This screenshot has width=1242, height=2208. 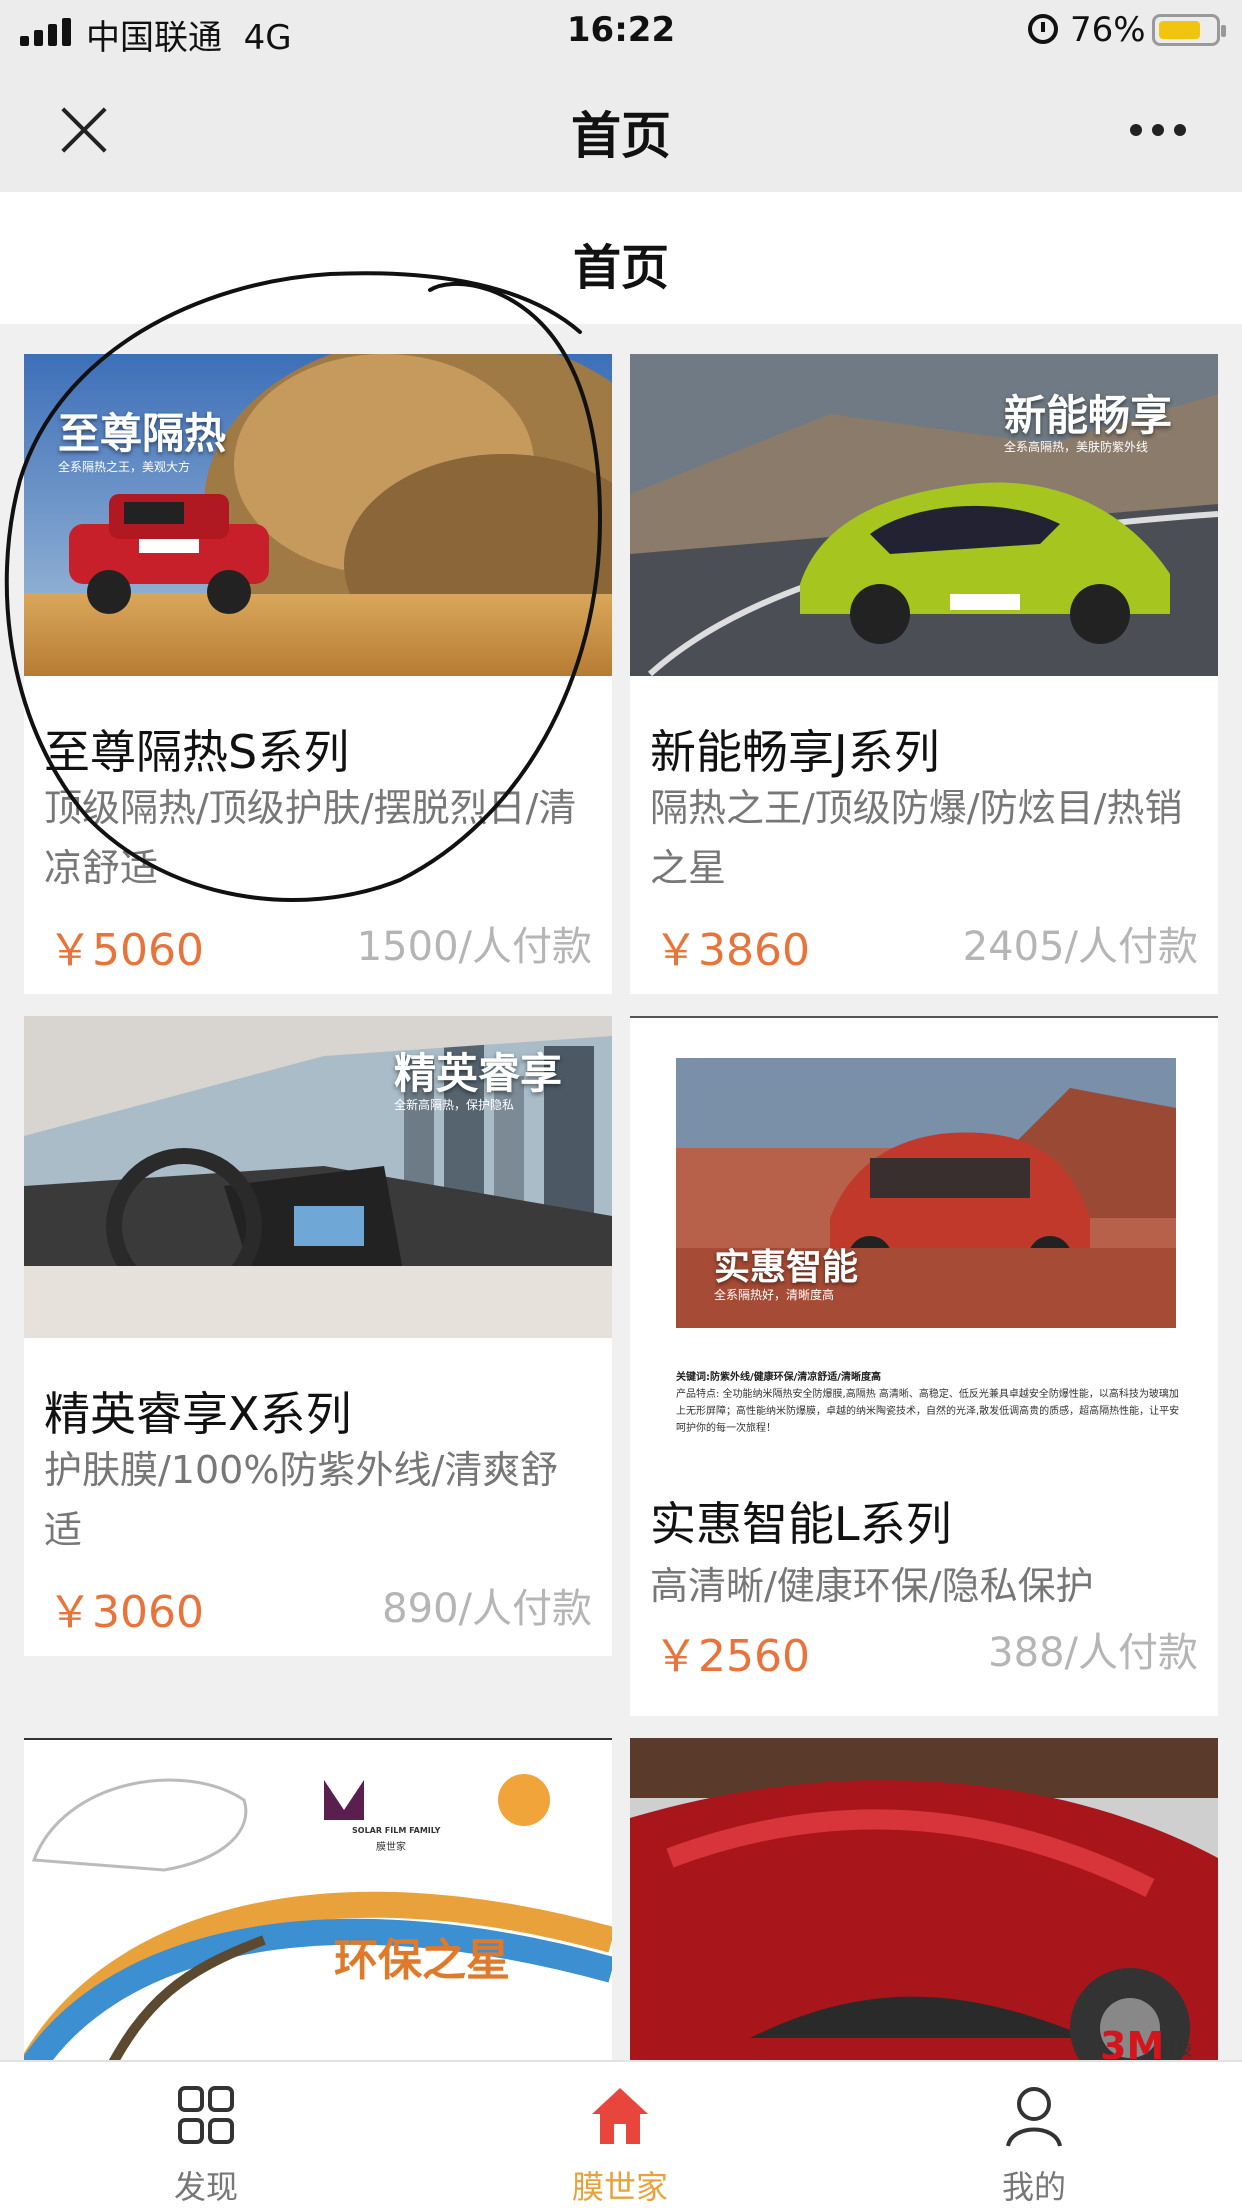 What do you see at coordinates (1158, 130) in the screenshot?
I see `more-icon` at bounding box center [1158, 130].